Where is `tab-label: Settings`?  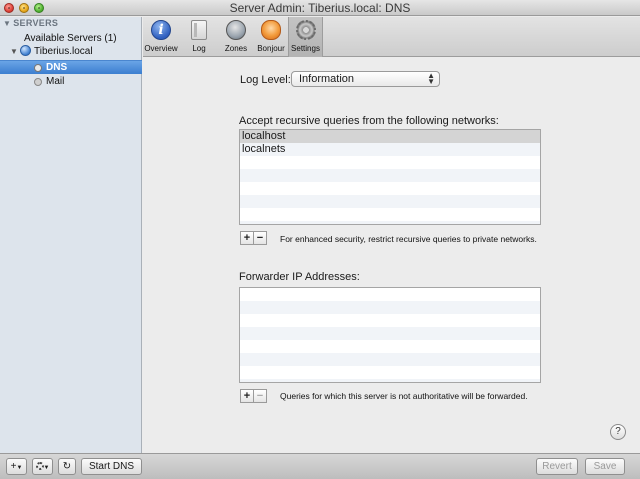 tab-label: Settings is located at coordinates (305, 48).